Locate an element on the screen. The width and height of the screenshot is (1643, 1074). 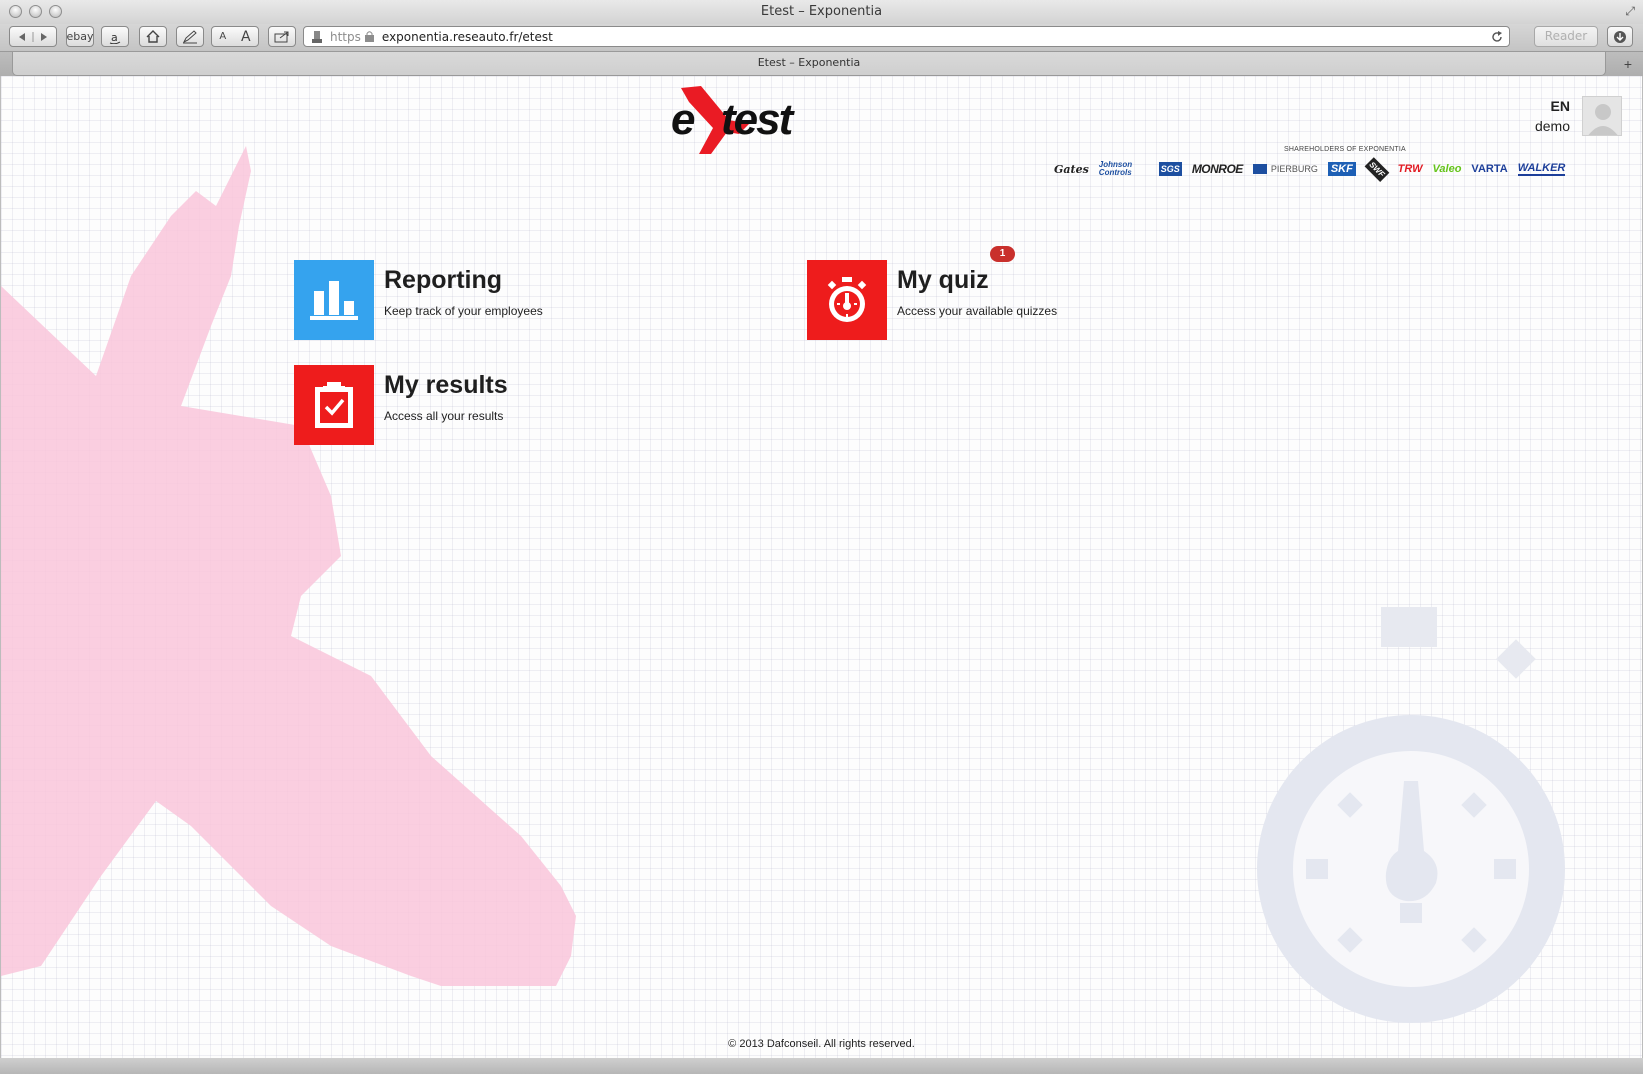
my-quiz-subtitle: Access your available quizzes is located at coordinates (977, 311).